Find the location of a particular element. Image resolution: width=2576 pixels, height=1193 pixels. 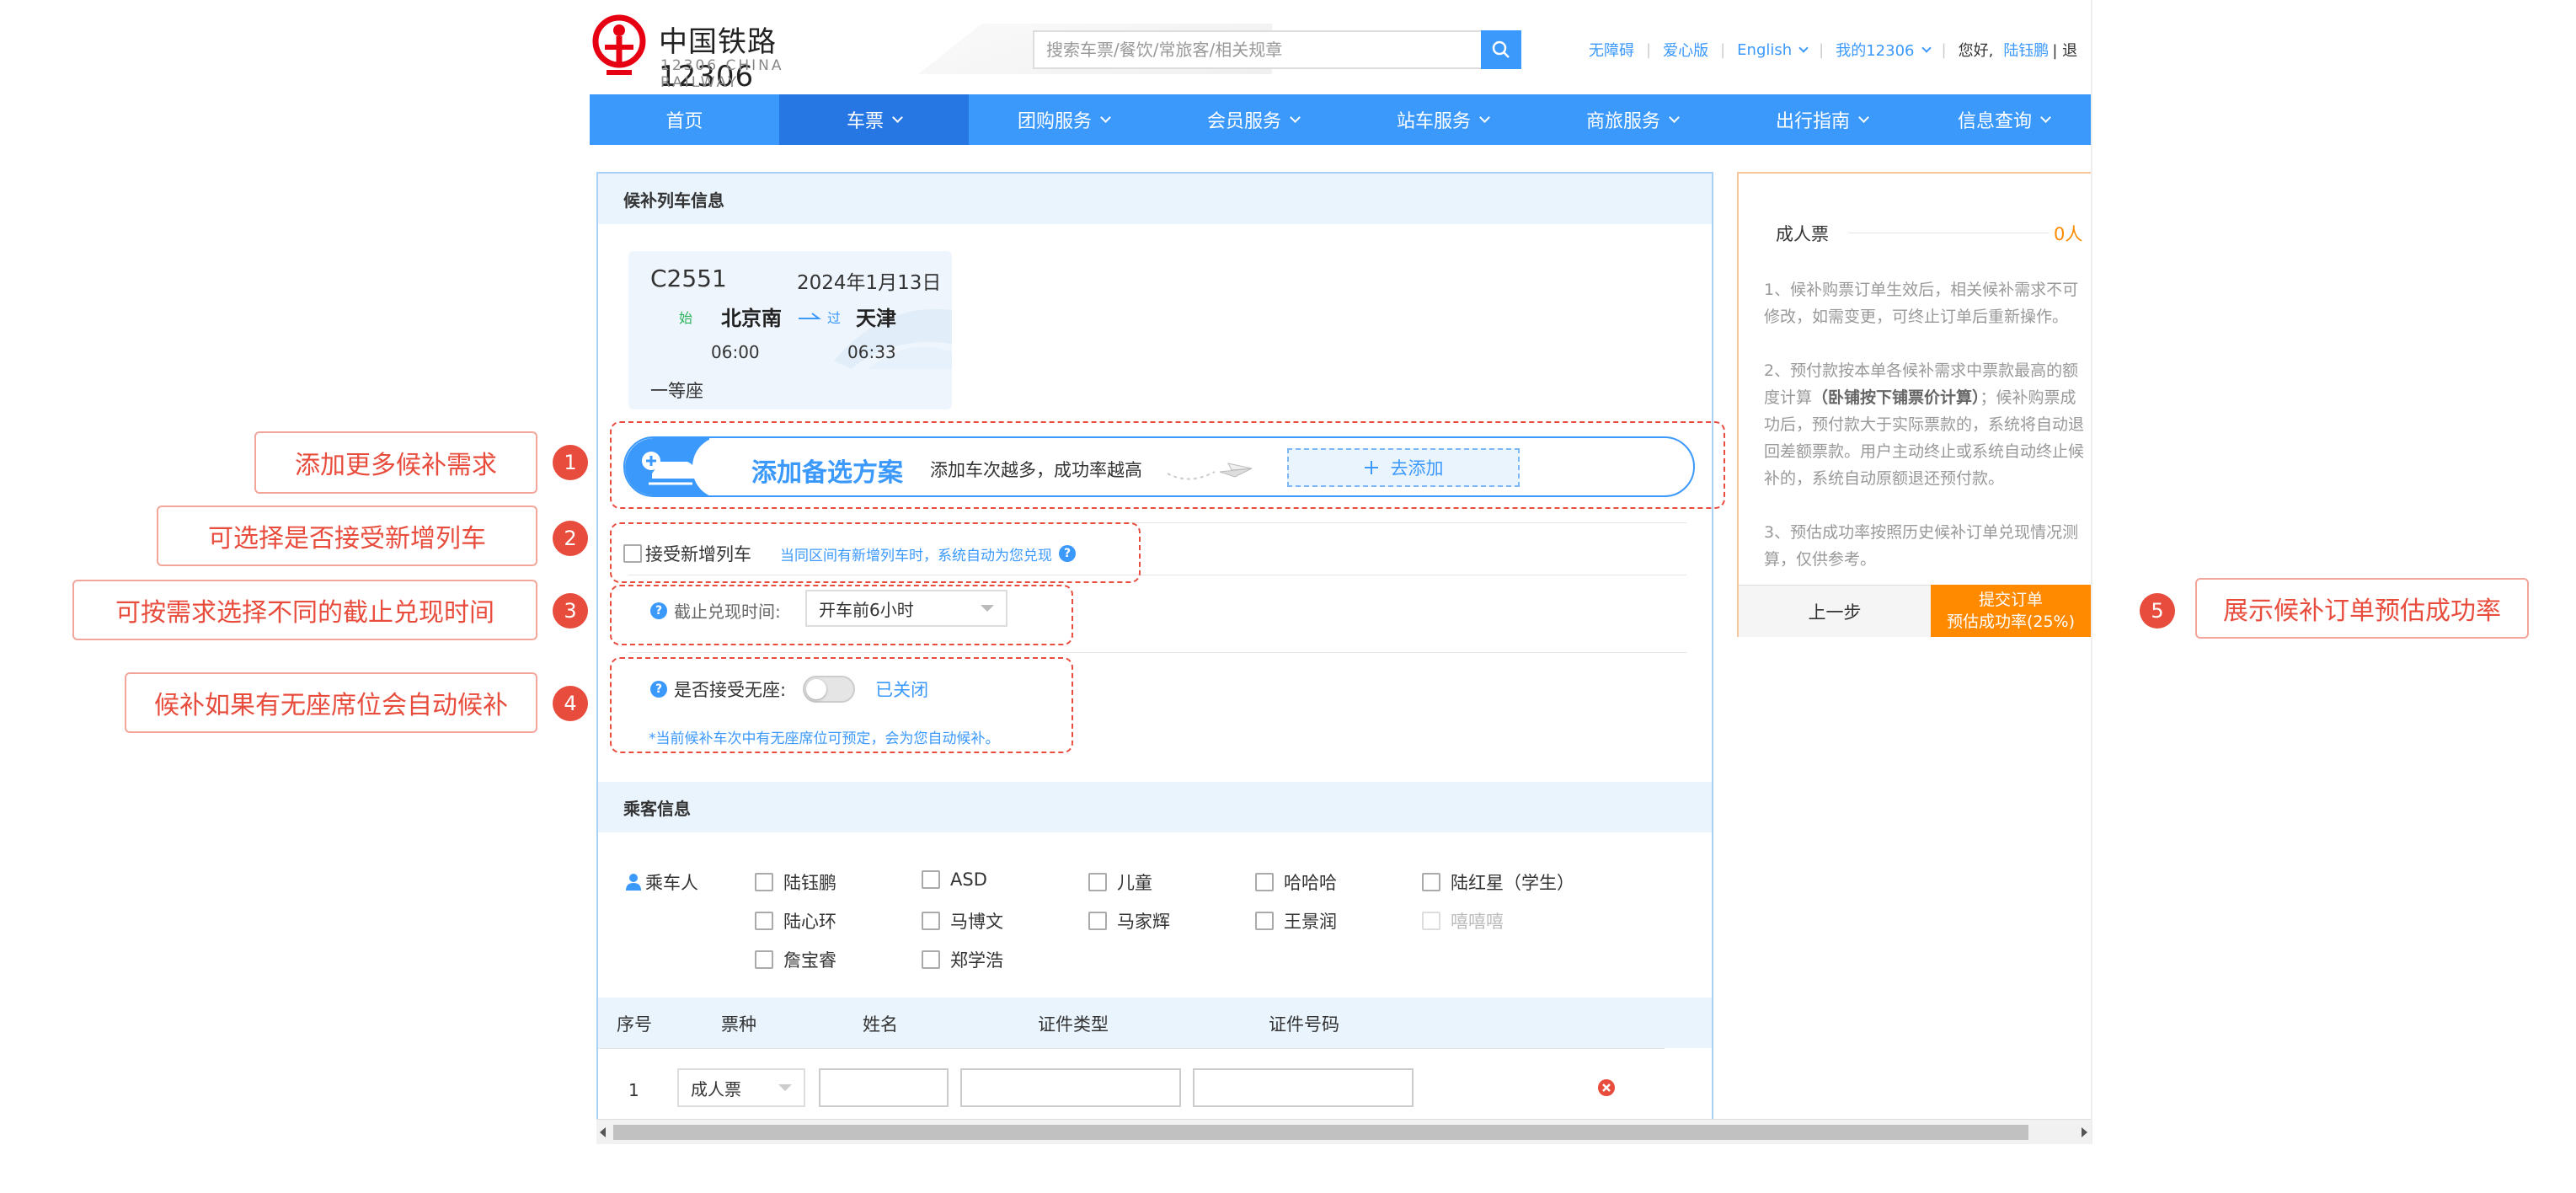

passenger-option: 马博文 is located at coordinates (962, 921).